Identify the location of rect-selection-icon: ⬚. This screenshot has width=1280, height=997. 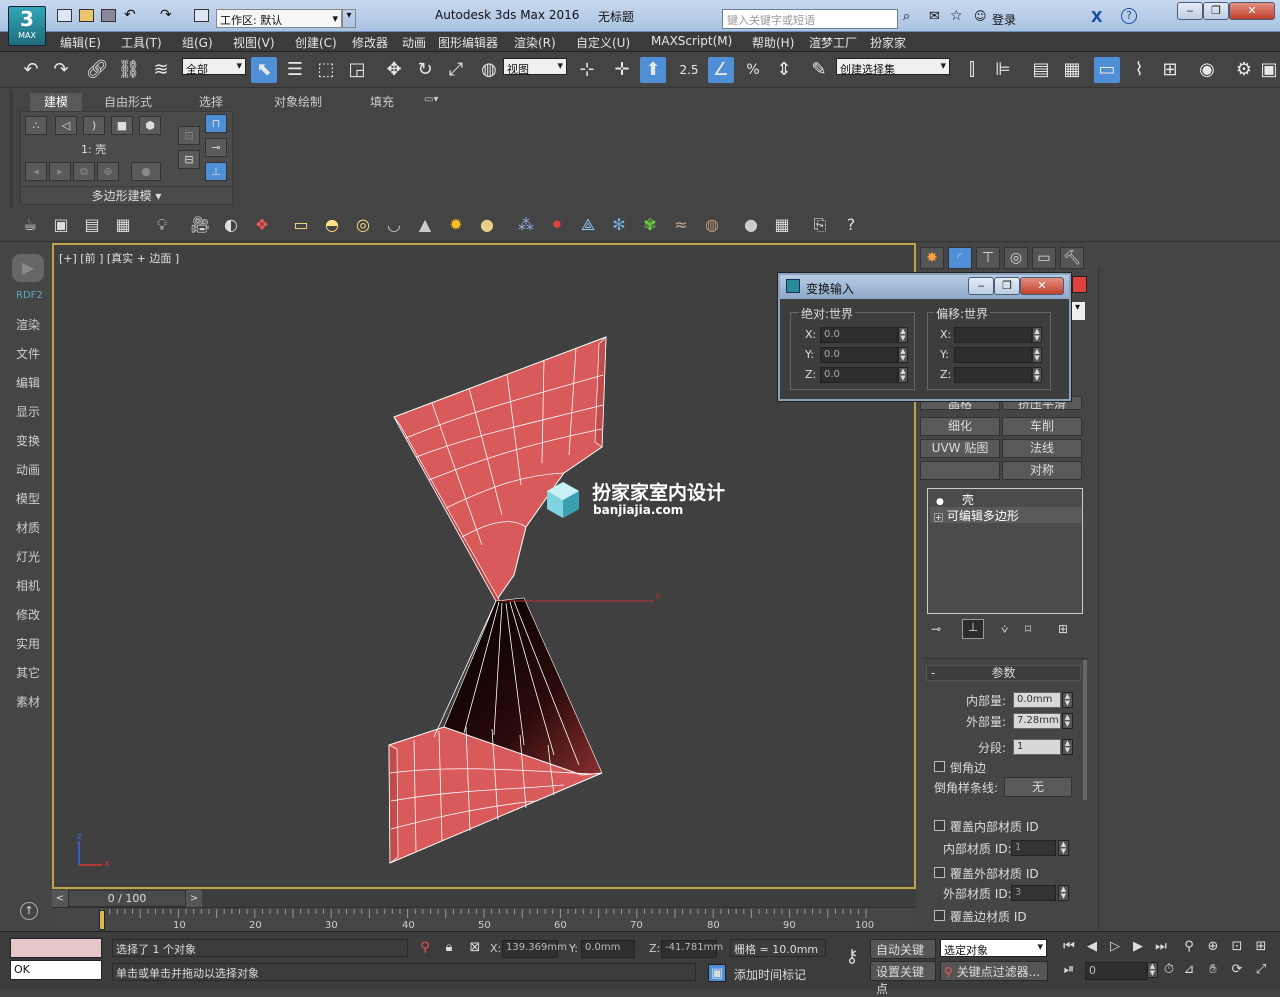
(326, 70).